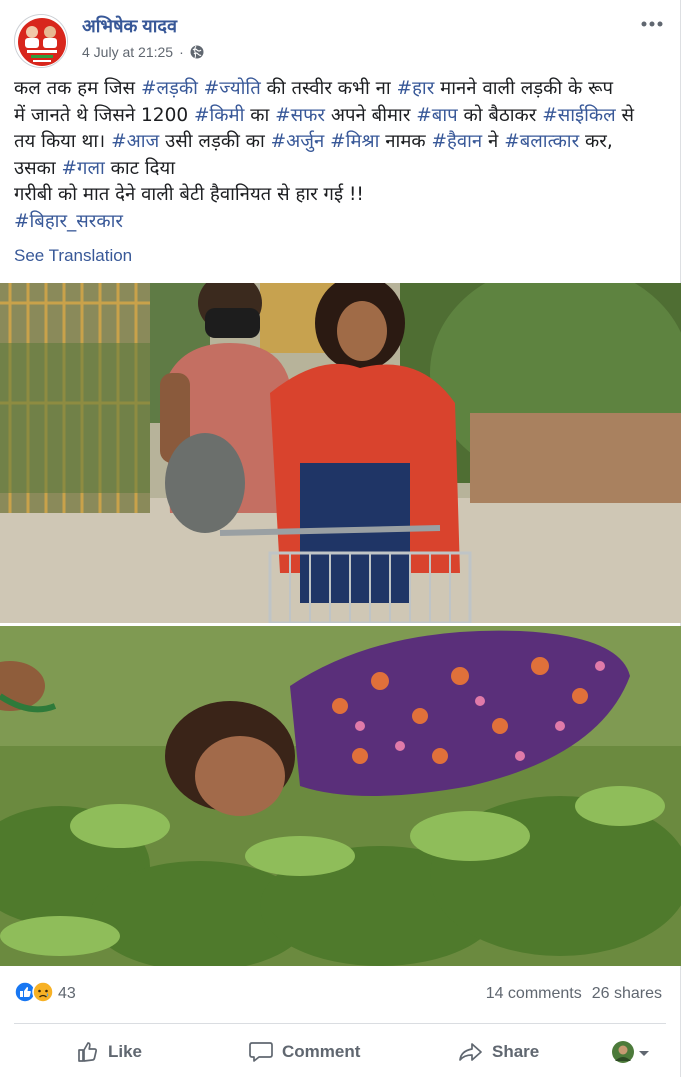 The height and width of the screenshot is (1077, 681). I want to click on hashtag-link: #सफर, so click(300, 115).